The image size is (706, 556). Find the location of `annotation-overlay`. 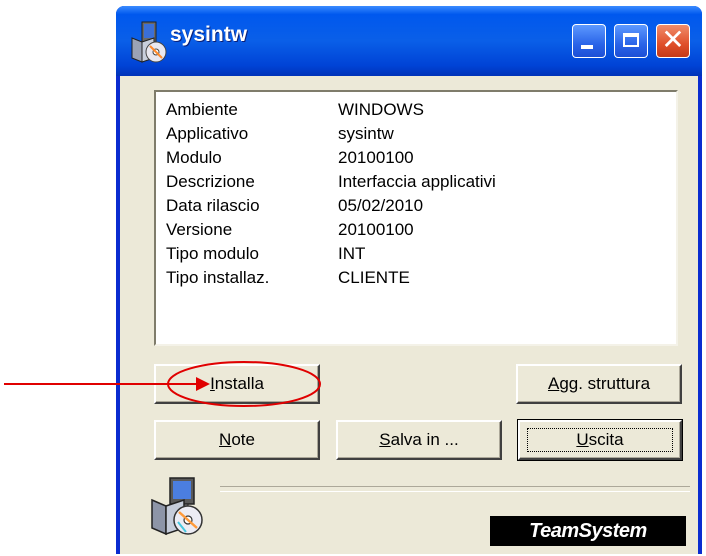

annotation-overlay is located at coordinates (162, 384).